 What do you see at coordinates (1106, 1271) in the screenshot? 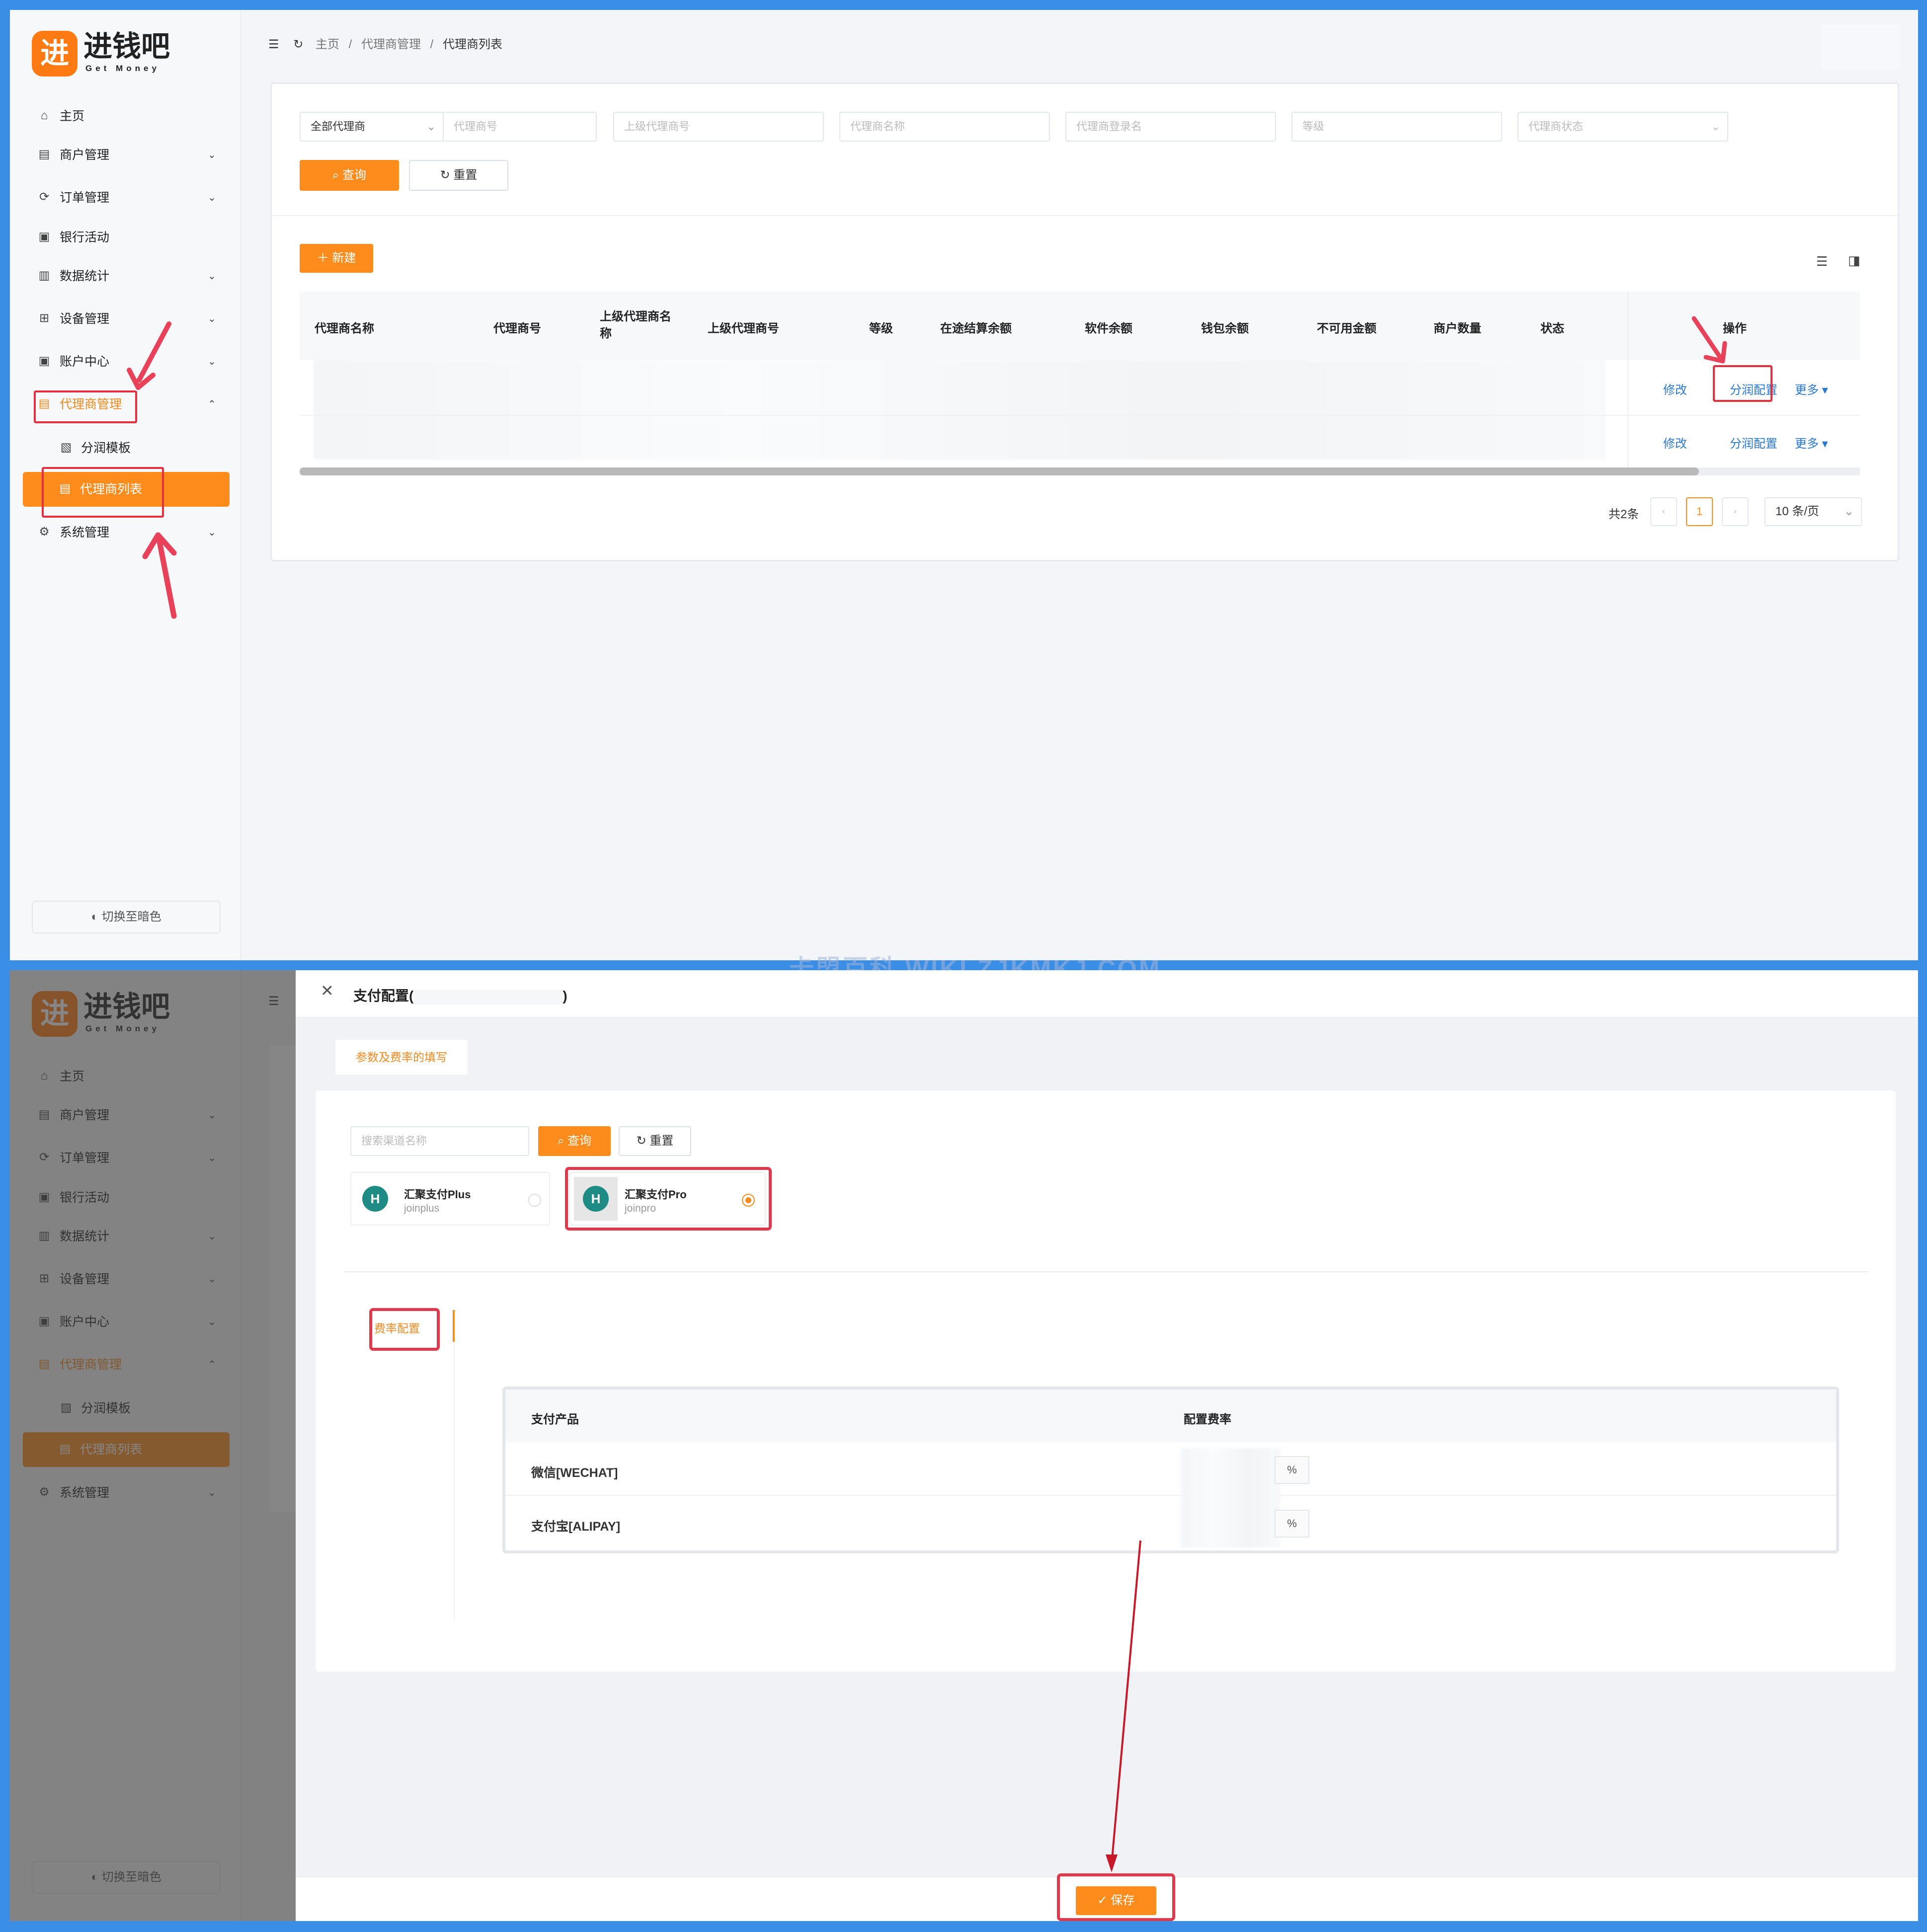
I see `divider` at bounding box center [1106, 1271].